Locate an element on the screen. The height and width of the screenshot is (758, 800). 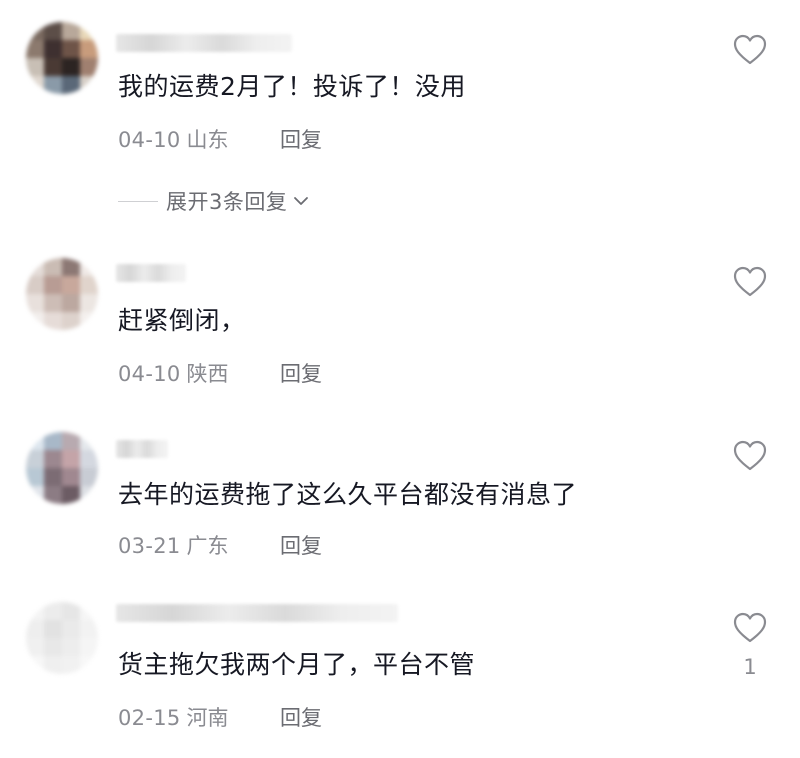
comment-text: 赶紧倒闭， is located at coordinates (182, 320).